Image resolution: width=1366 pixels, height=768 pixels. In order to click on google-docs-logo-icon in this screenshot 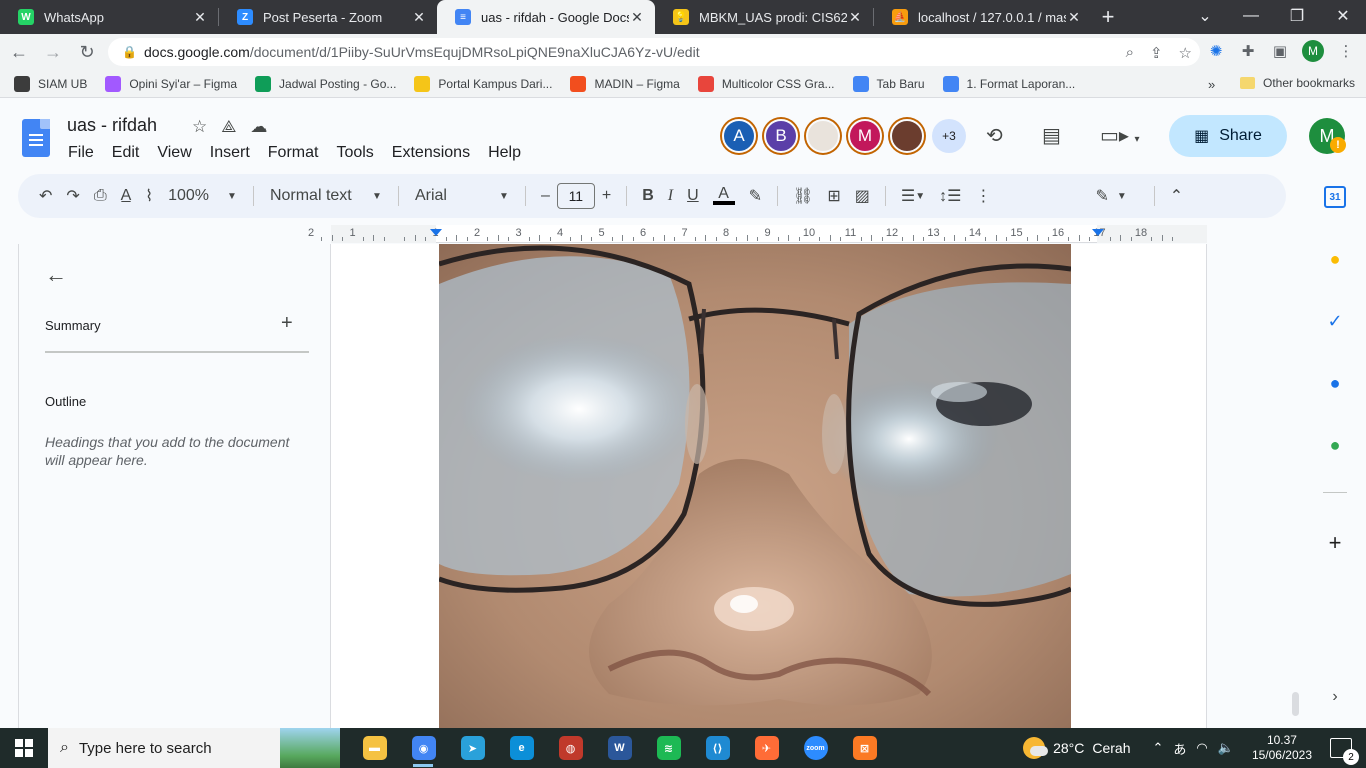, I will do `click(36, 138)`.